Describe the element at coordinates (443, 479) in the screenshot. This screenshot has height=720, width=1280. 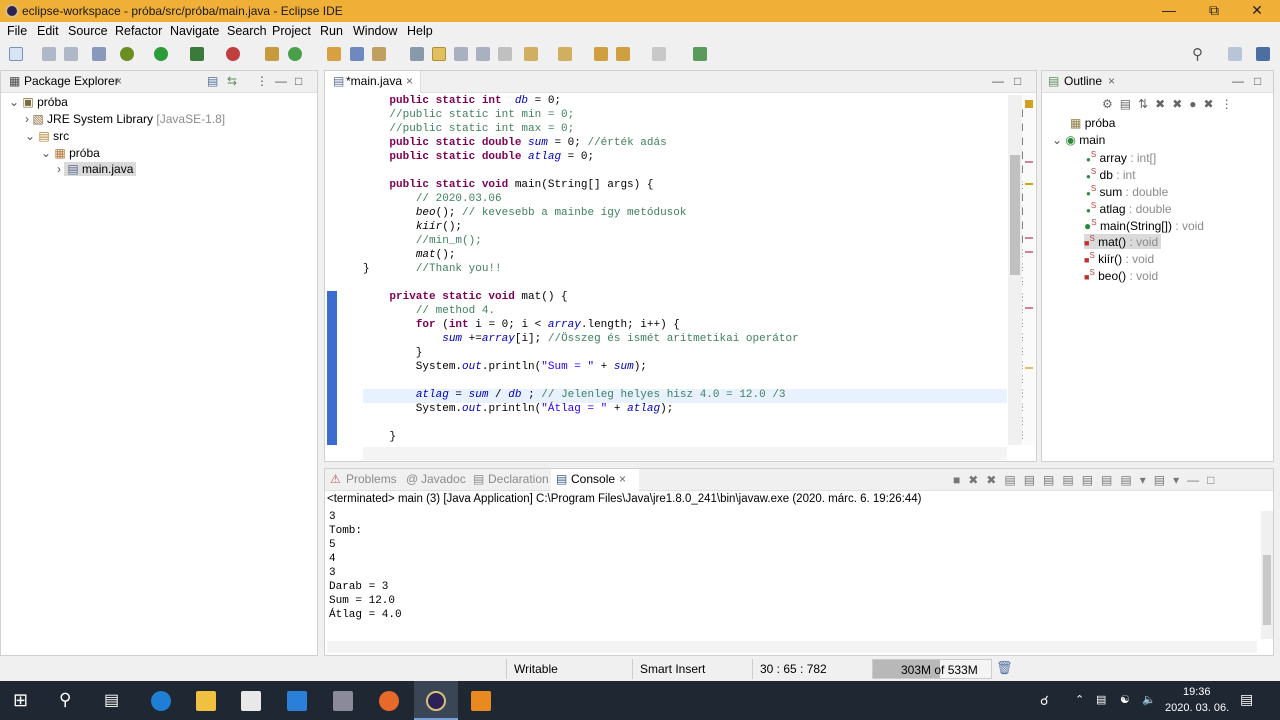
I see `tab-javadoc: Javadoc` at that location.